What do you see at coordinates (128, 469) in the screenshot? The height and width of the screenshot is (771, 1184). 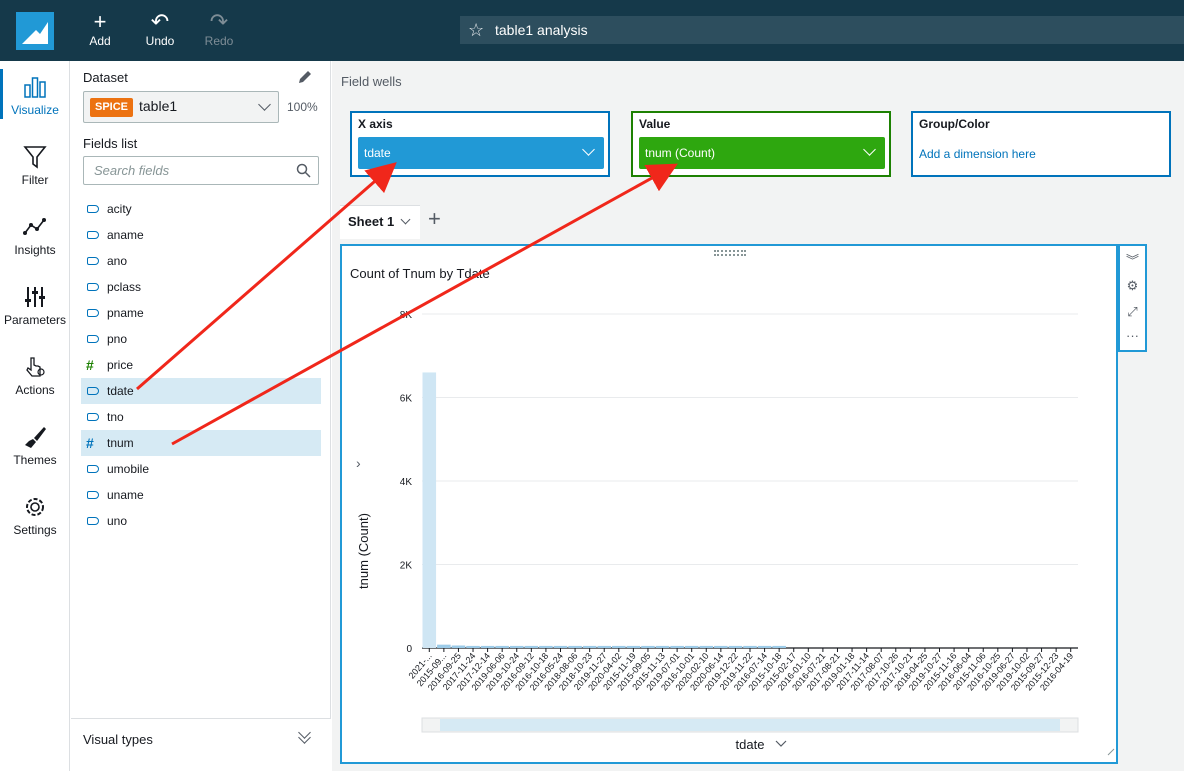 I see `field-label: umobile` at bounding box center [128, 469].